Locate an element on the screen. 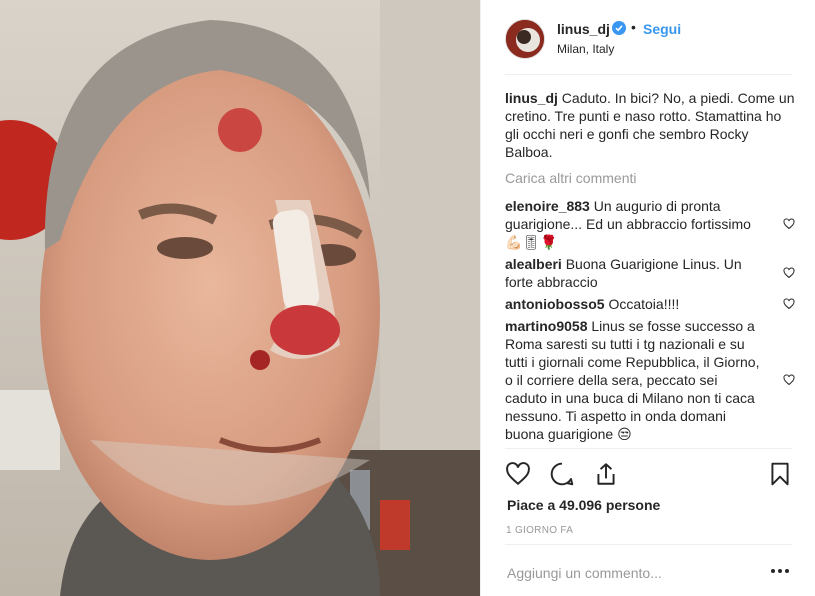  location-link: Milan, Italy is located at coordinates (585, 49).